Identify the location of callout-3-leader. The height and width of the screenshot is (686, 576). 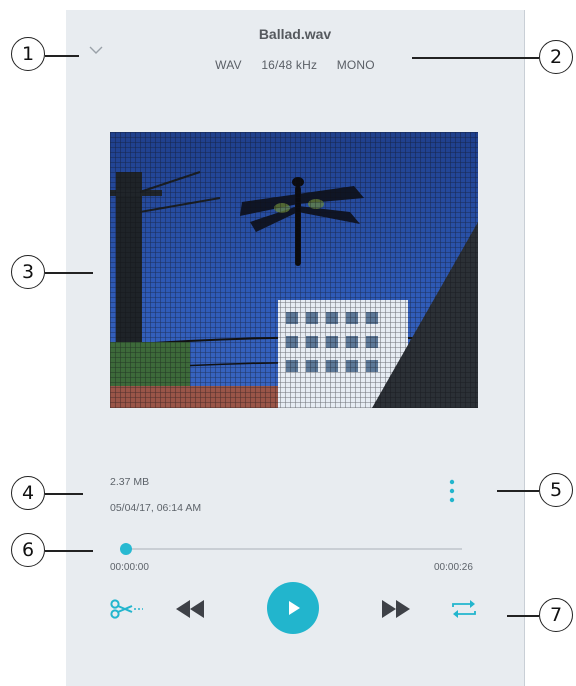
(69, 273).